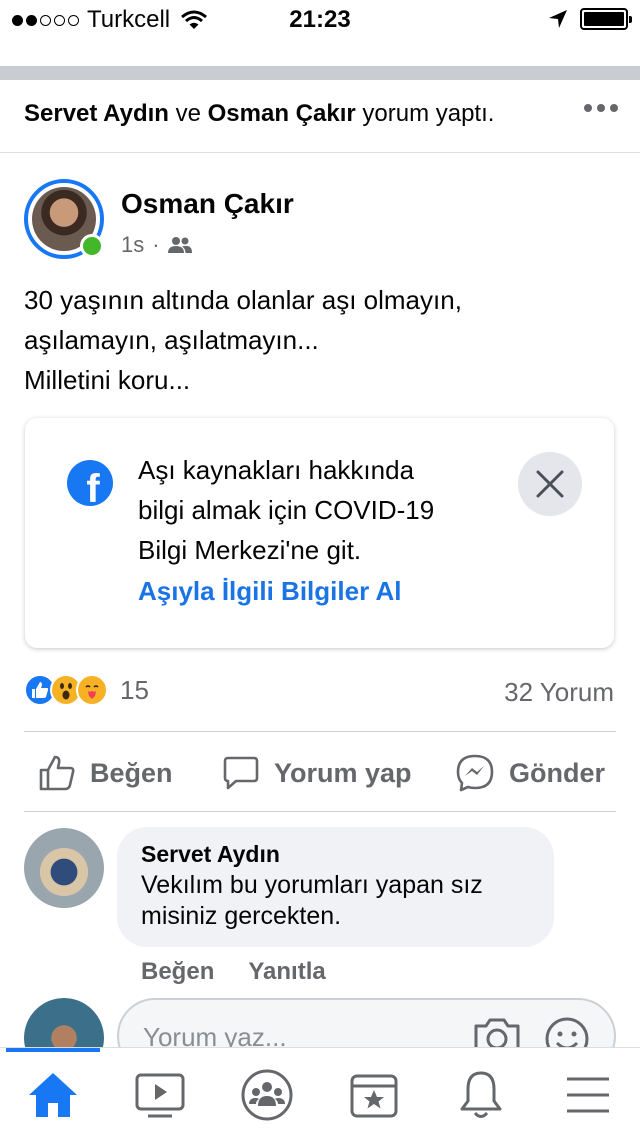  What do you see at coordinates (282, 113) in the screenshot?
I see `activity-user-2: Osman Çakır` at bounding box center [282, 113].